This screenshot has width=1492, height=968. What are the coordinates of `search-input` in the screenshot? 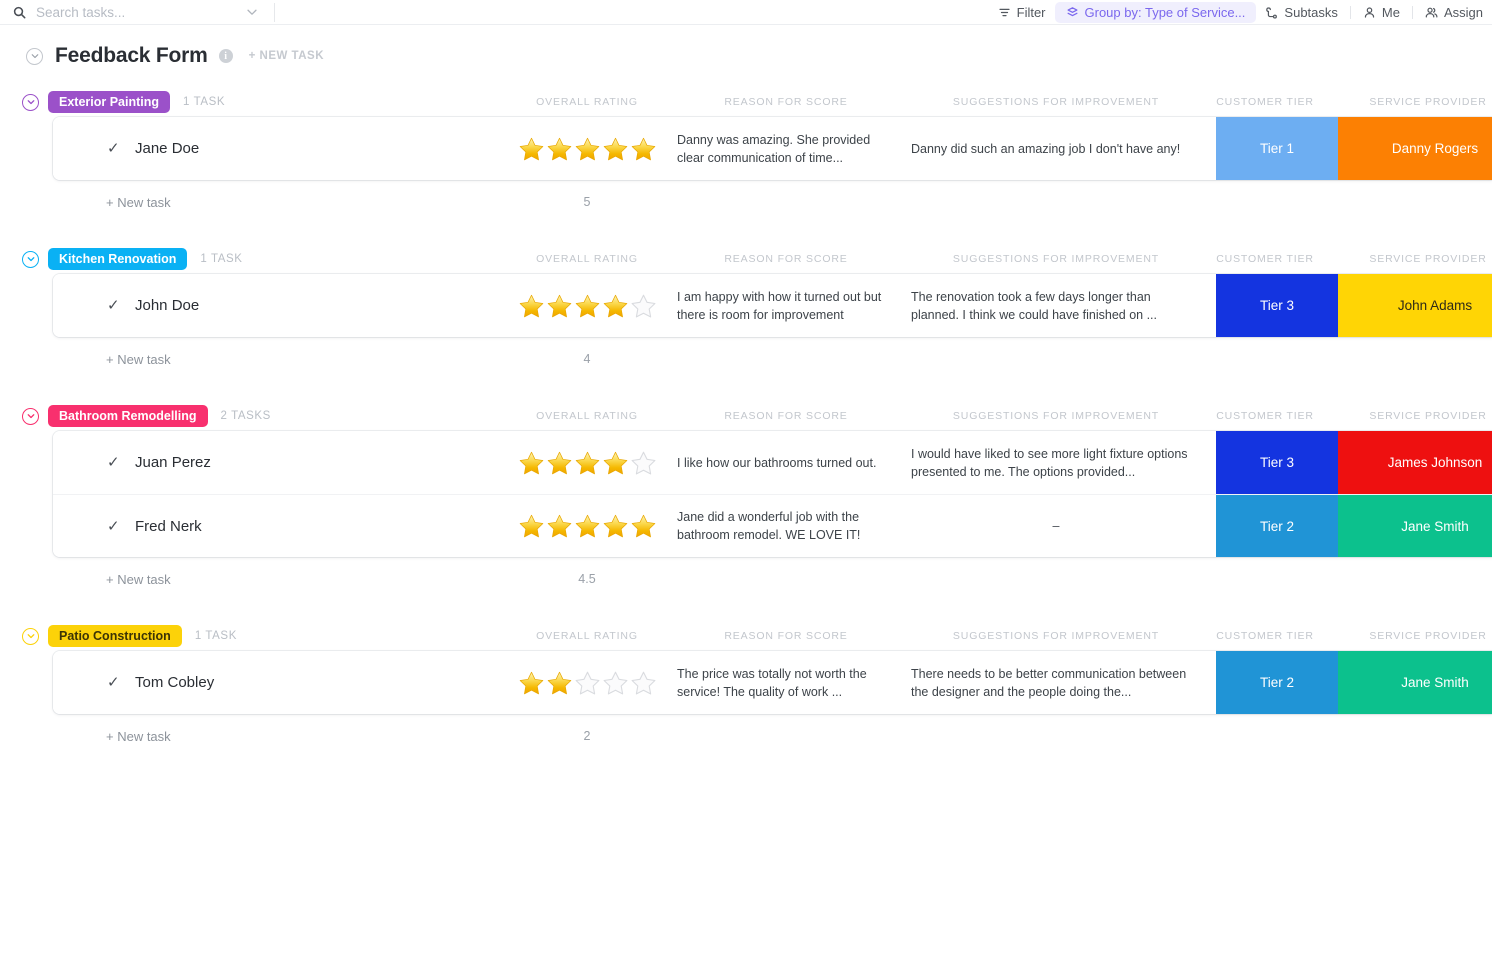 It's located at (121, 12).